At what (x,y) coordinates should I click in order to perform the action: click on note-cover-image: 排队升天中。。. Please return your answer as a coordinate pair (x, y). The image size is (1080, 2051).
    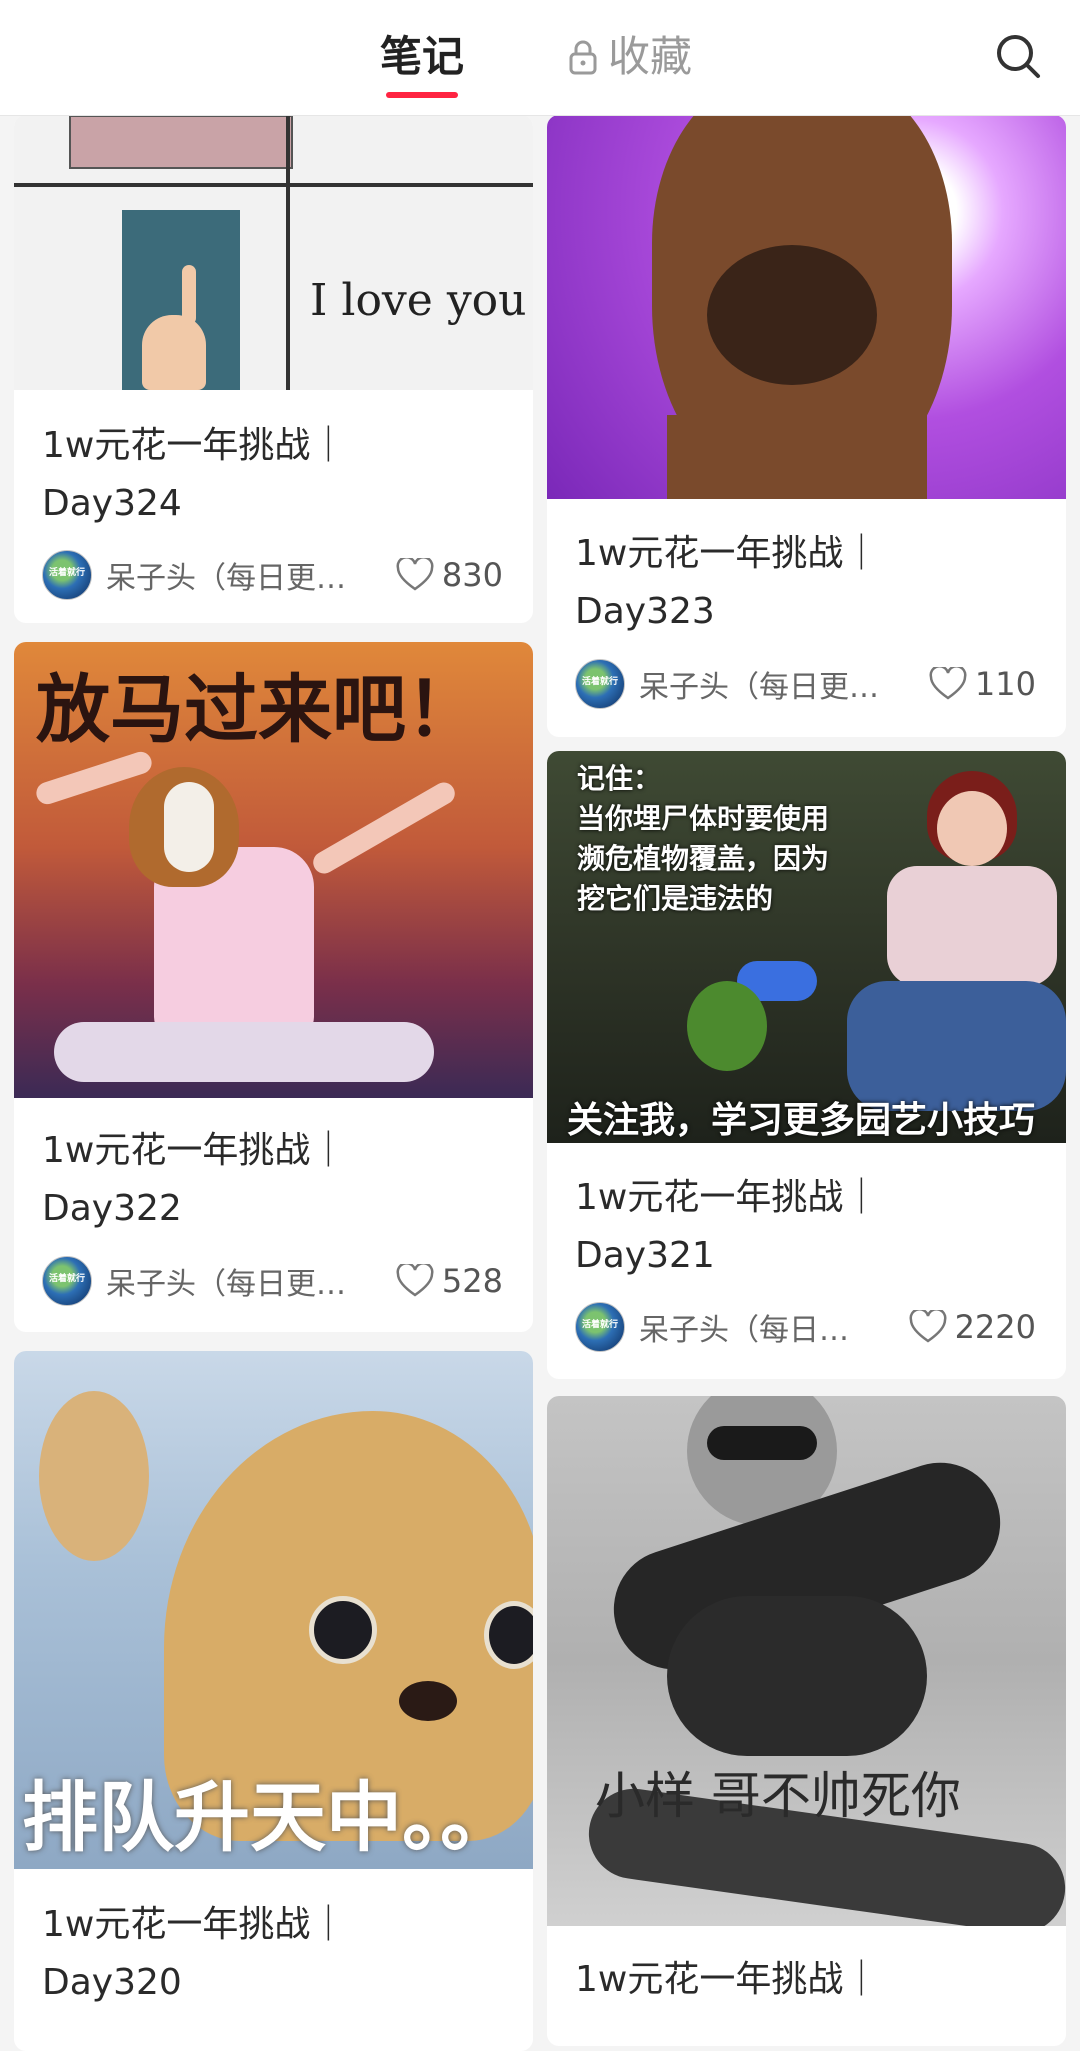
    Looking at the image, I should click on (273, 1610).